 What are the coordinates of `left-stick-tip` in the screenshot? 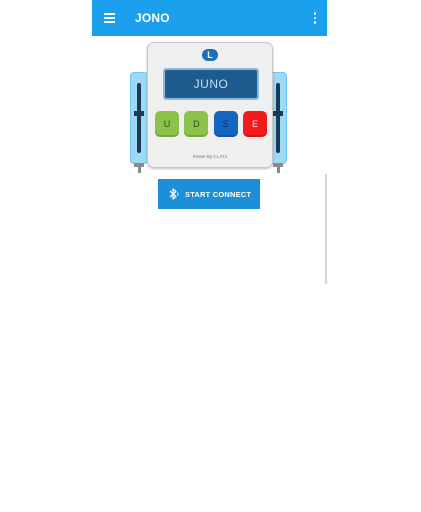 It's located at (139, 168).